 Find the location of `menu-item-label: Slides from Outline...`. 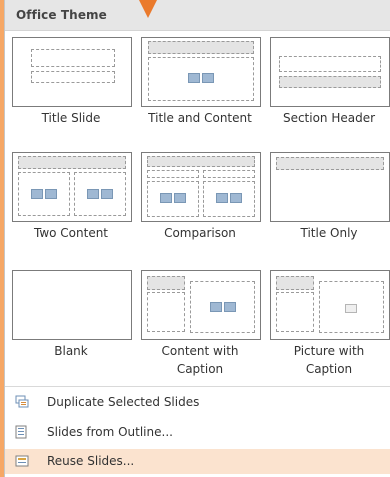

menu-item-label: Slides from Outline... is located at coordinates (110, 432).